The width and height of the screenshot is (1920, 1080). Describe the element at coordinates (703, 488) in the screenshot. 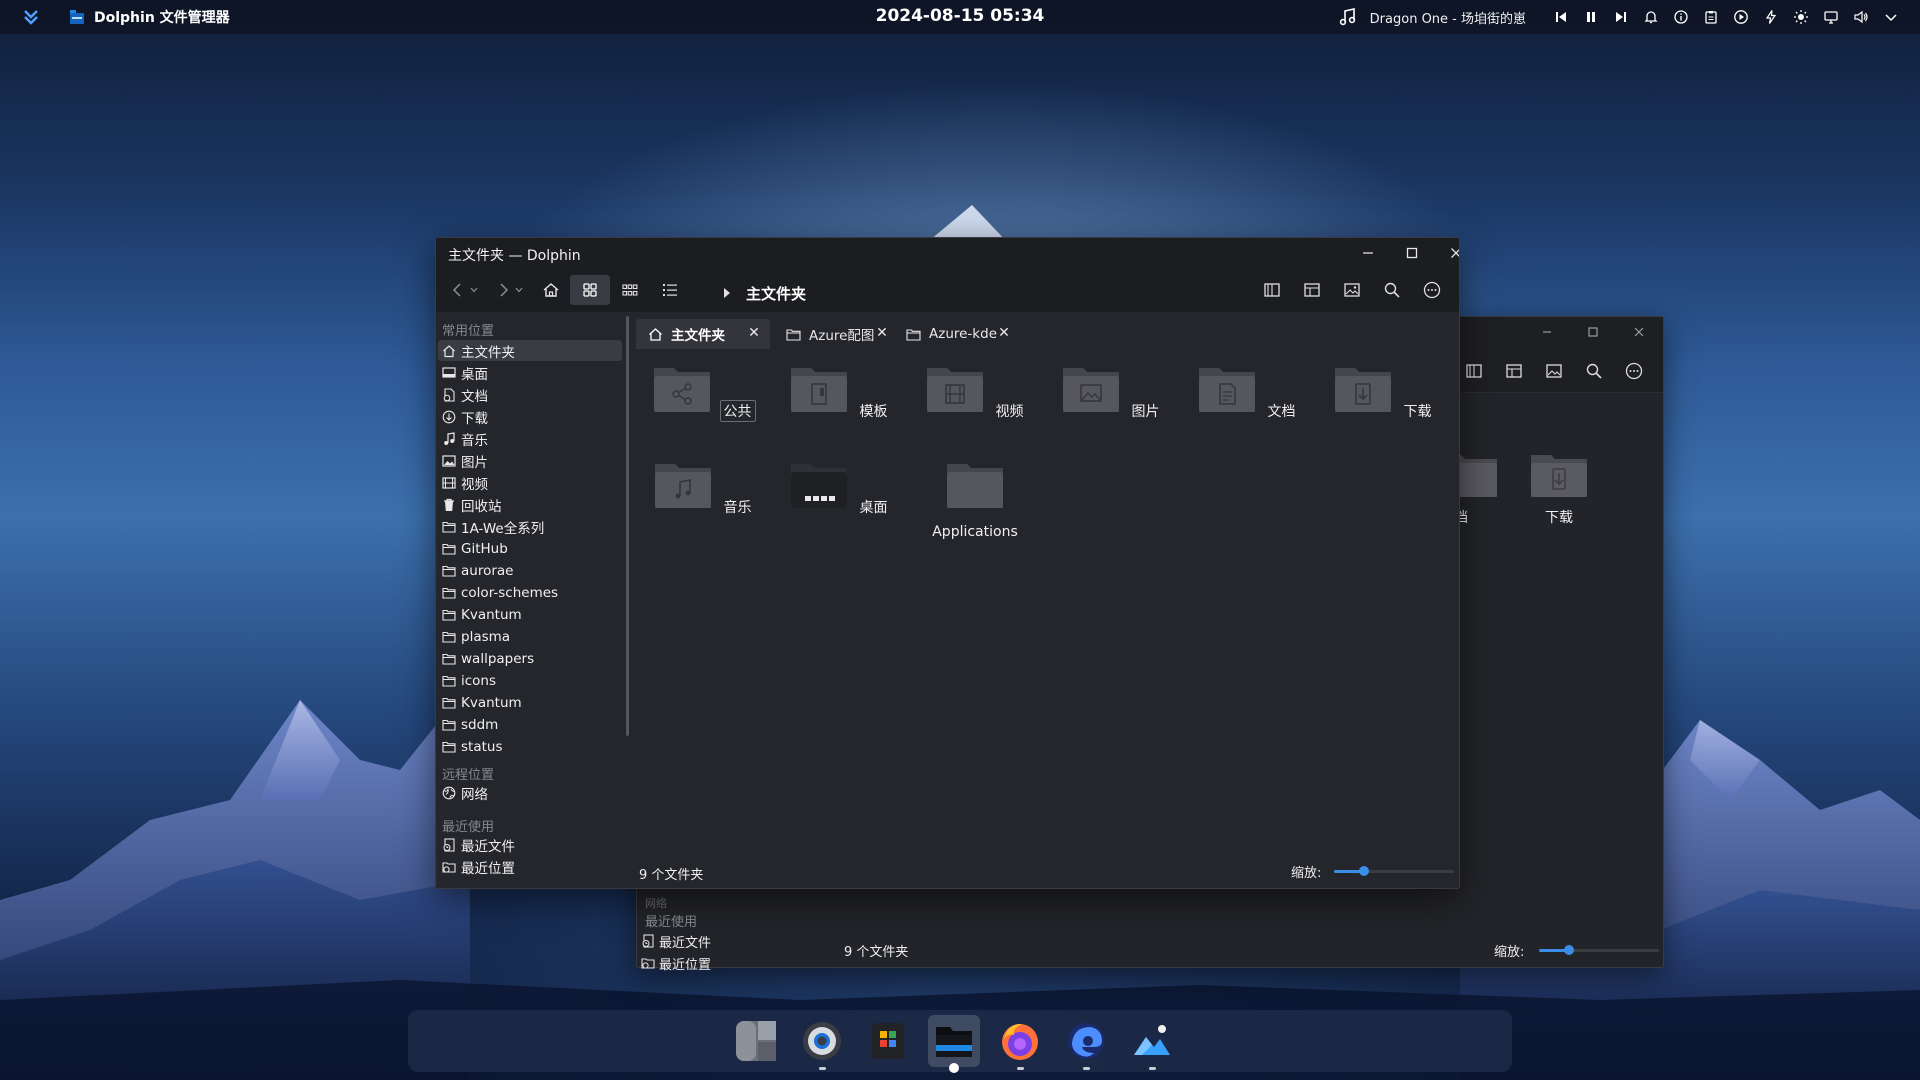

I see `folder-item-music: 音乐` at that location.